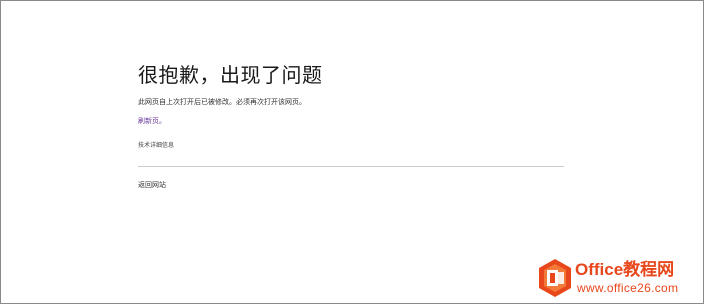 The image size is (704, 304). What do you see at coordinates (351, 146) in the screenshot?
I see `technical-details-toggle: 技术详细信息` at bounding box center [351, 146].